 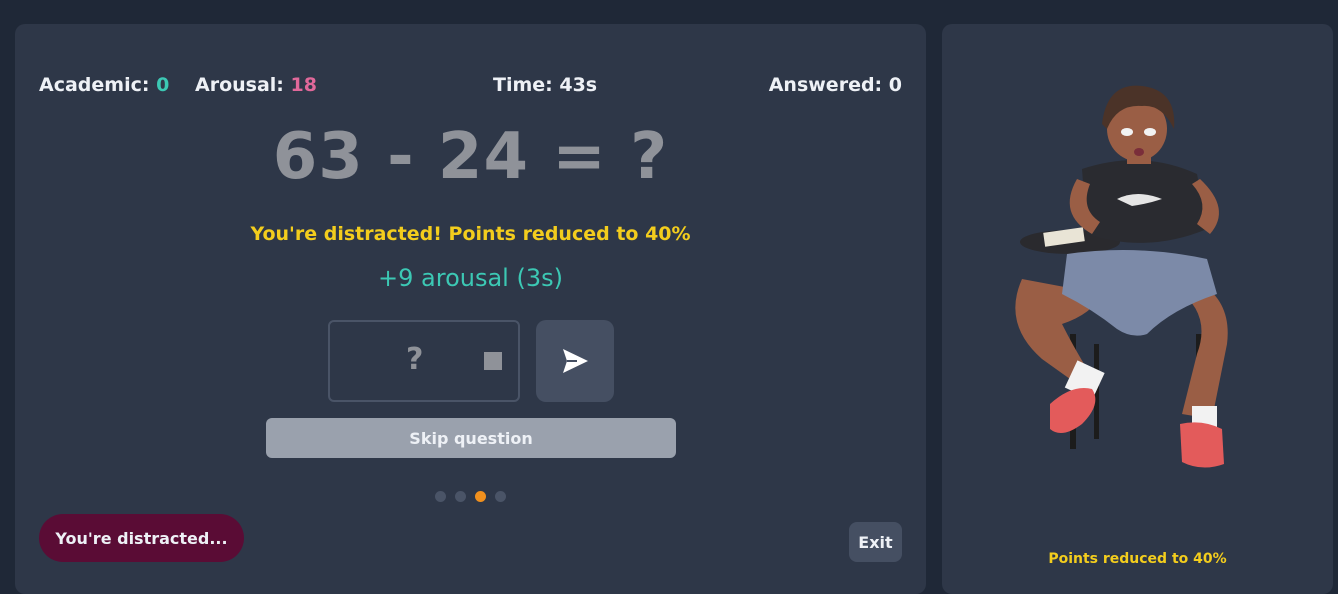 What do you see at coordinates (471, 438) in the screenshot?
I see `skip-question-button: Skip question` at bounding box center [471, 438].